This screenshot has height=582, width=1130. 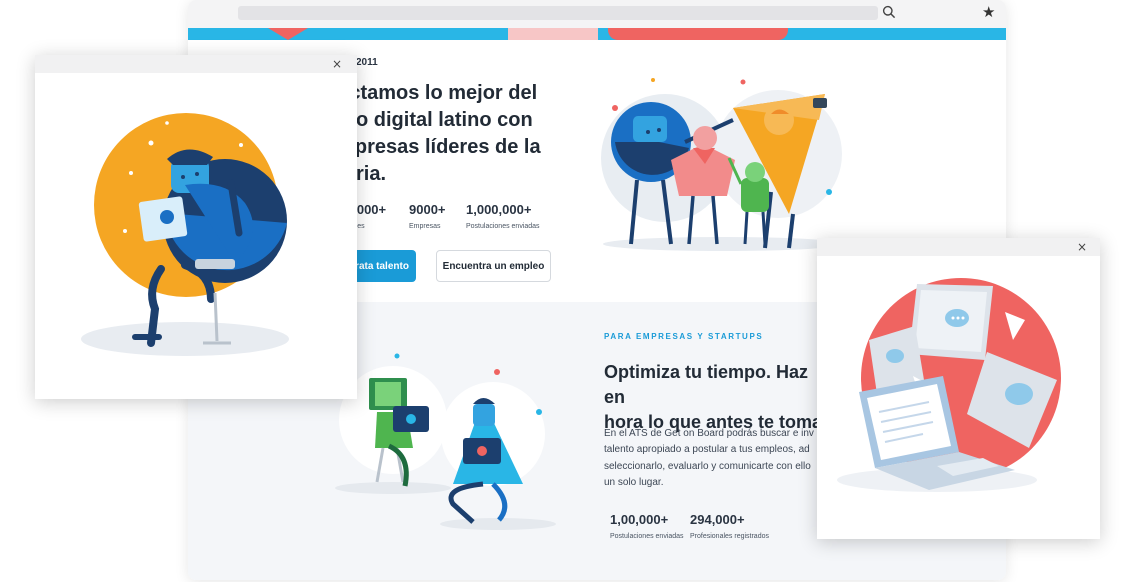 I want to click on address-bar: ★, so click(x=597, y=14).